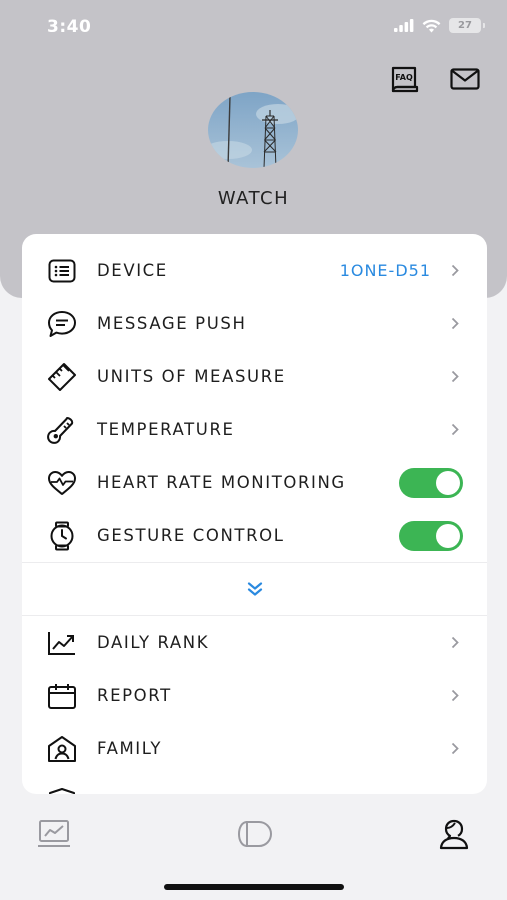 The height and width of the screenshot is (900, 507). I want to click on menu-row-message-push: MESSAGE PUSH, so click(254, 323).